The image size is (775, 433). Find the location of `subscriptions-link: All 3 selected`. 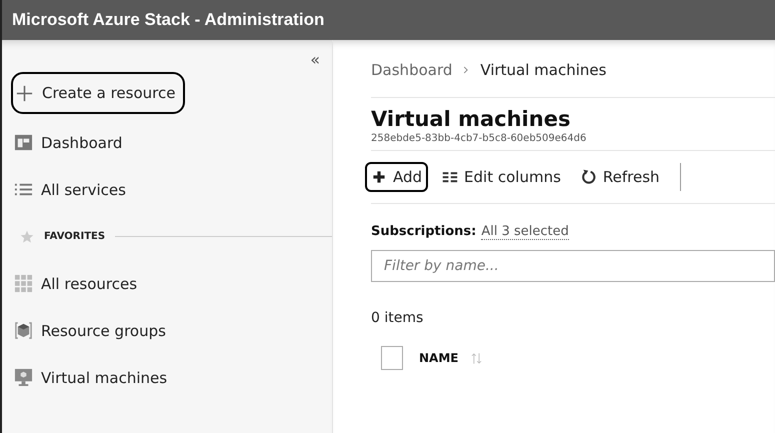

subscriptions-link: All 3 selected is located at coordinates (525, 232).